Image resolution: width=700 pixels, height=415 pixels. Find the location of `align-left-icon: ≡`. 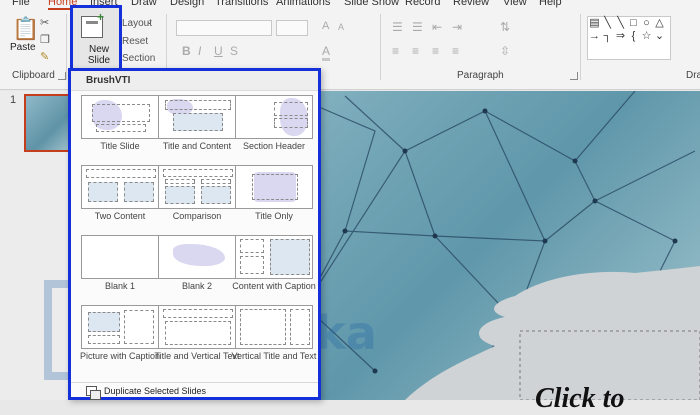

align-left-icon: ≡ is located at coordinates (395, 51).